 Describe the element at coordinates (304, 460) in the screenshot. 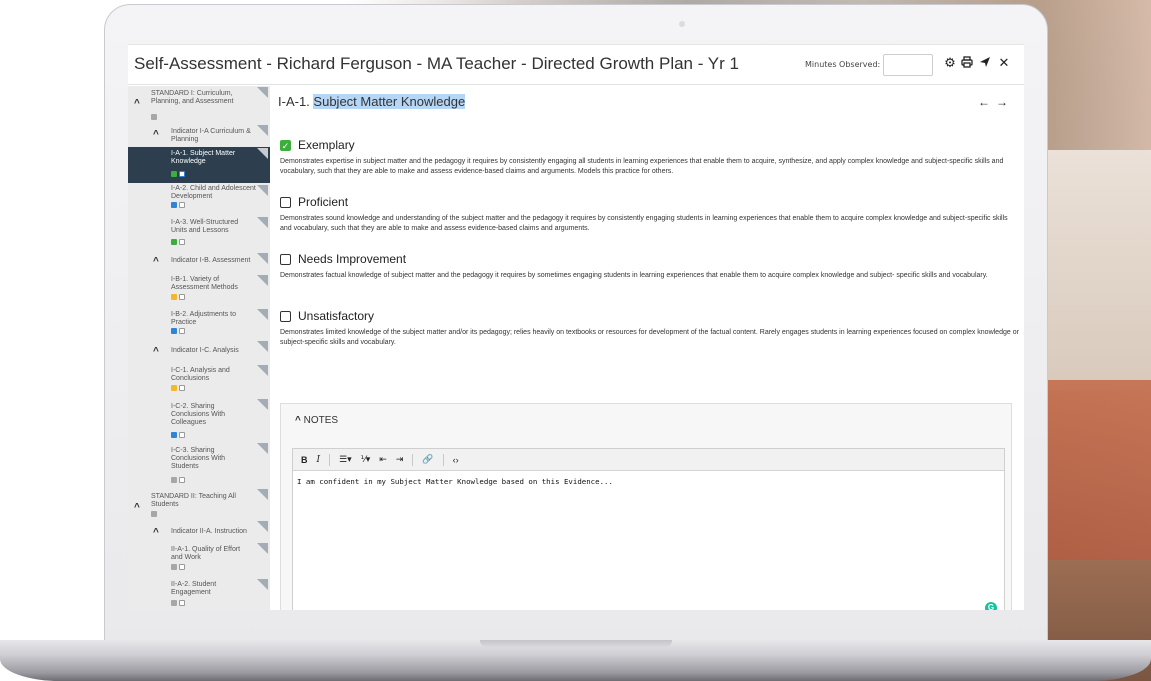

I see `bold-button: B` at that location.